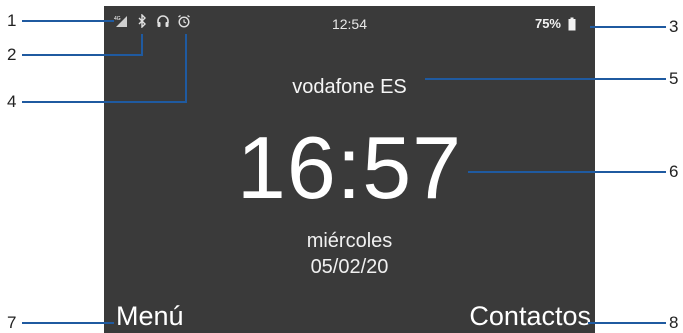  Describe the element at coordinates (674, 322) in the screenshot. I see `callout-8: 8` at that location.